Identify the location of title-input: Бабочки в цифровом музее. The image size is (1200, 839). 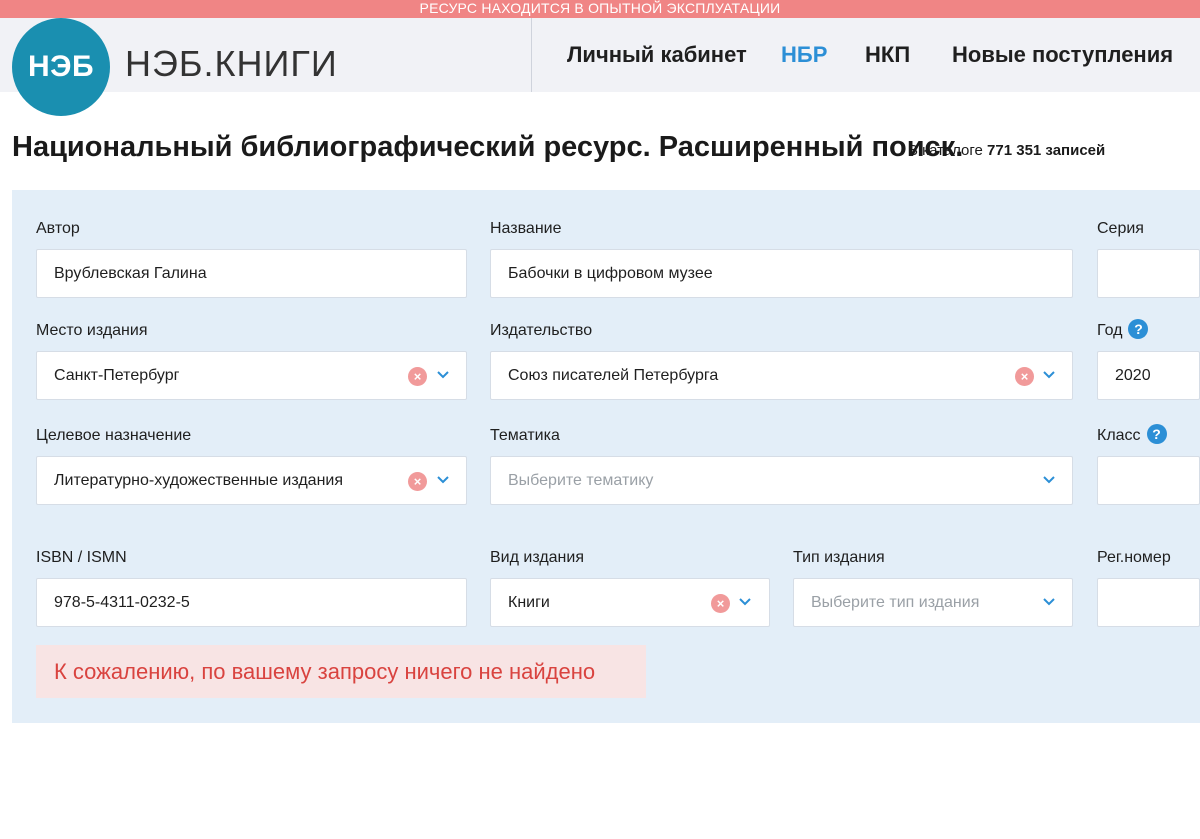
(781, 273).